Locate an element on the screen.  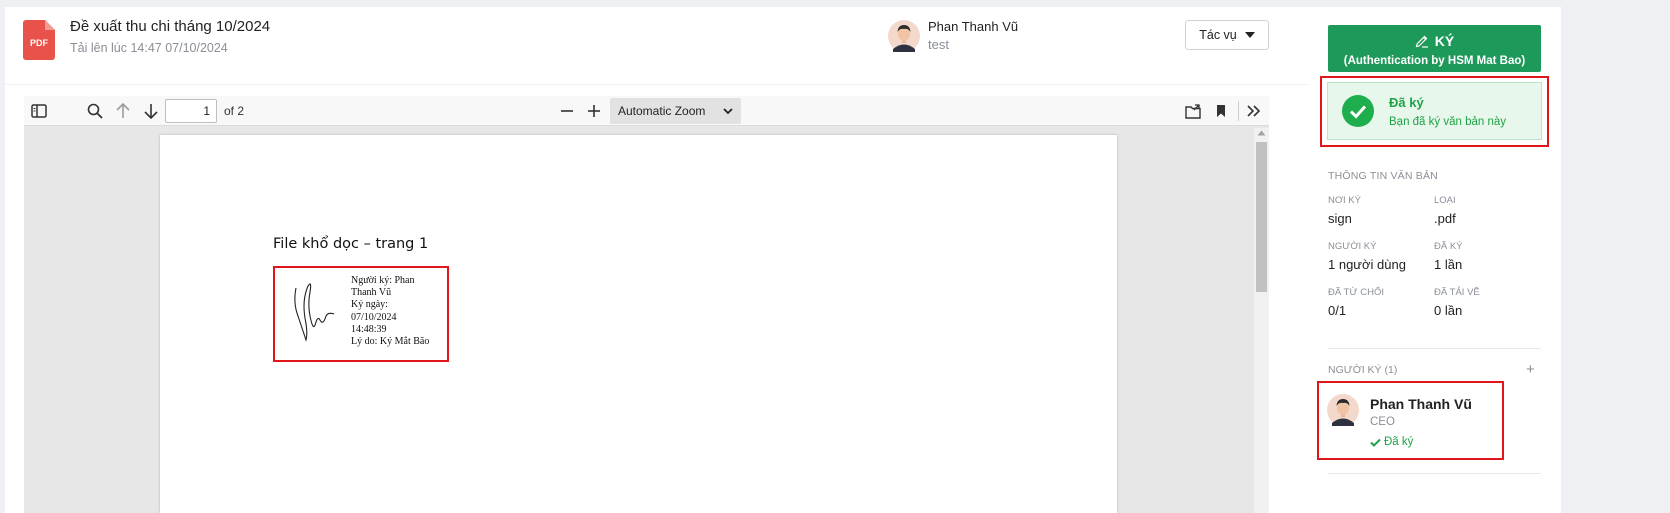
signed-status-message: Bạn đã ký văn bản này is located at coordinates (1447, 122).